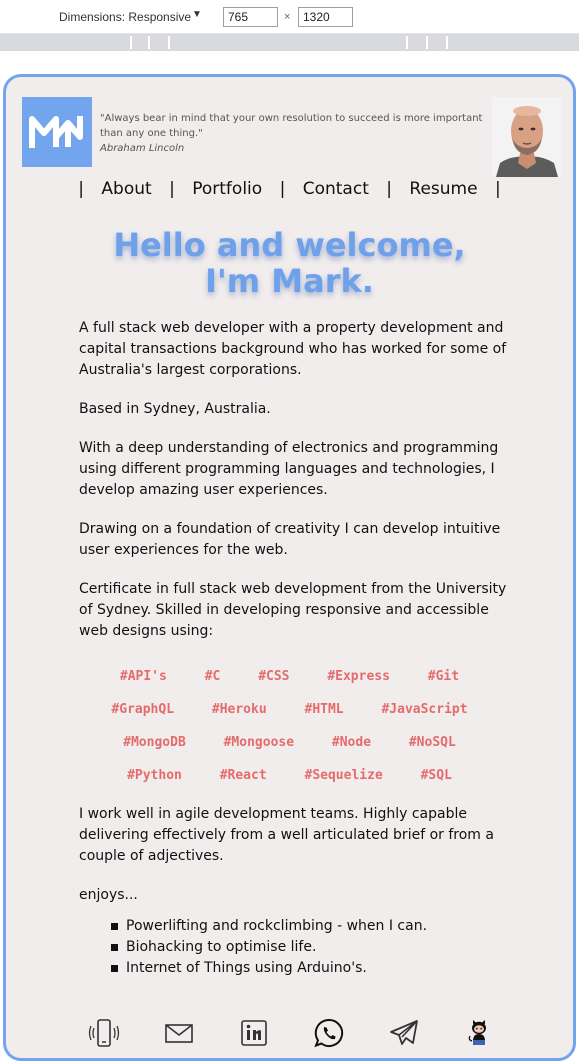 This screenshot has height=1063, width=579. What do you see at coordinates (154, 742) in the screenshot?
I see `skill-tag: #MongoDB` at bounding box center [154, 742].